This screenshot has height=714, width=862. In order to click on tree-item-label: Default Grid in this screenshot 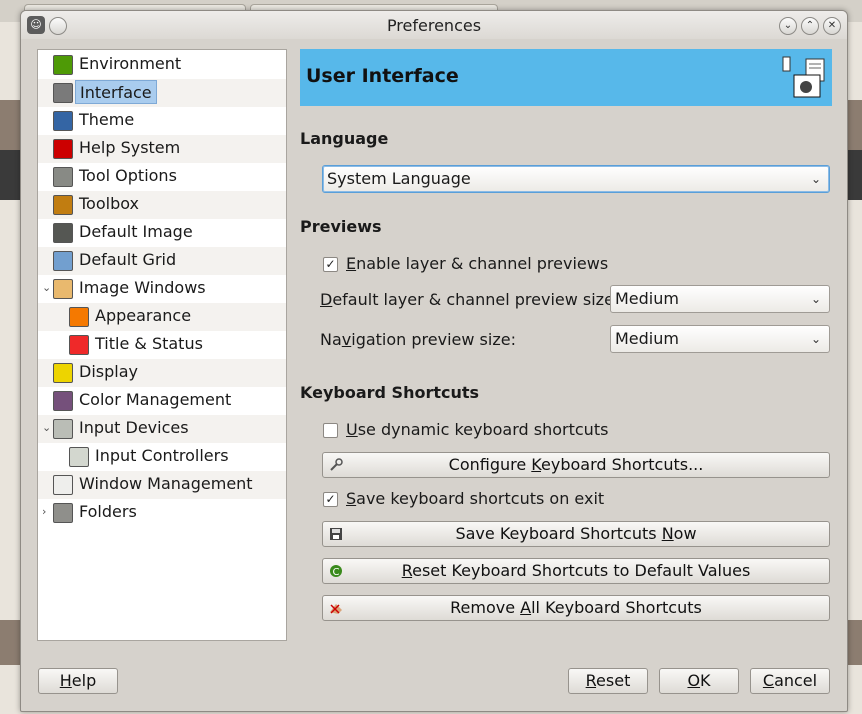, I will do `click(128, 259)`.